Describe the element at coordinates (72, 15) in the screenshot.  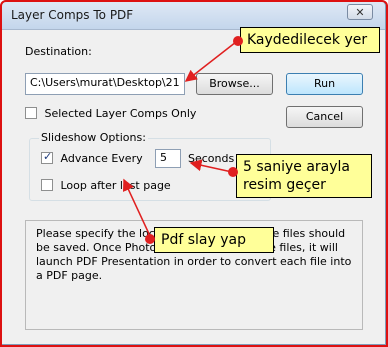
I see `window-title: Layer Comps To PDF` at that location.